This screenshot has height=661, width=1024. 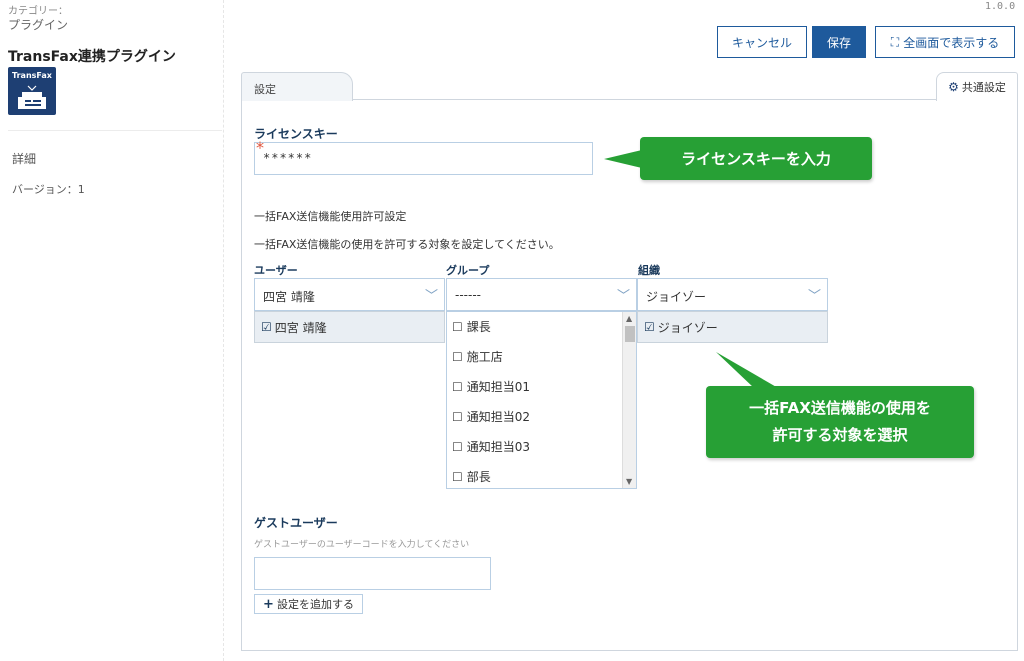 I want to click on tab-common-label: 共通設定, so click(x=983, y=87).